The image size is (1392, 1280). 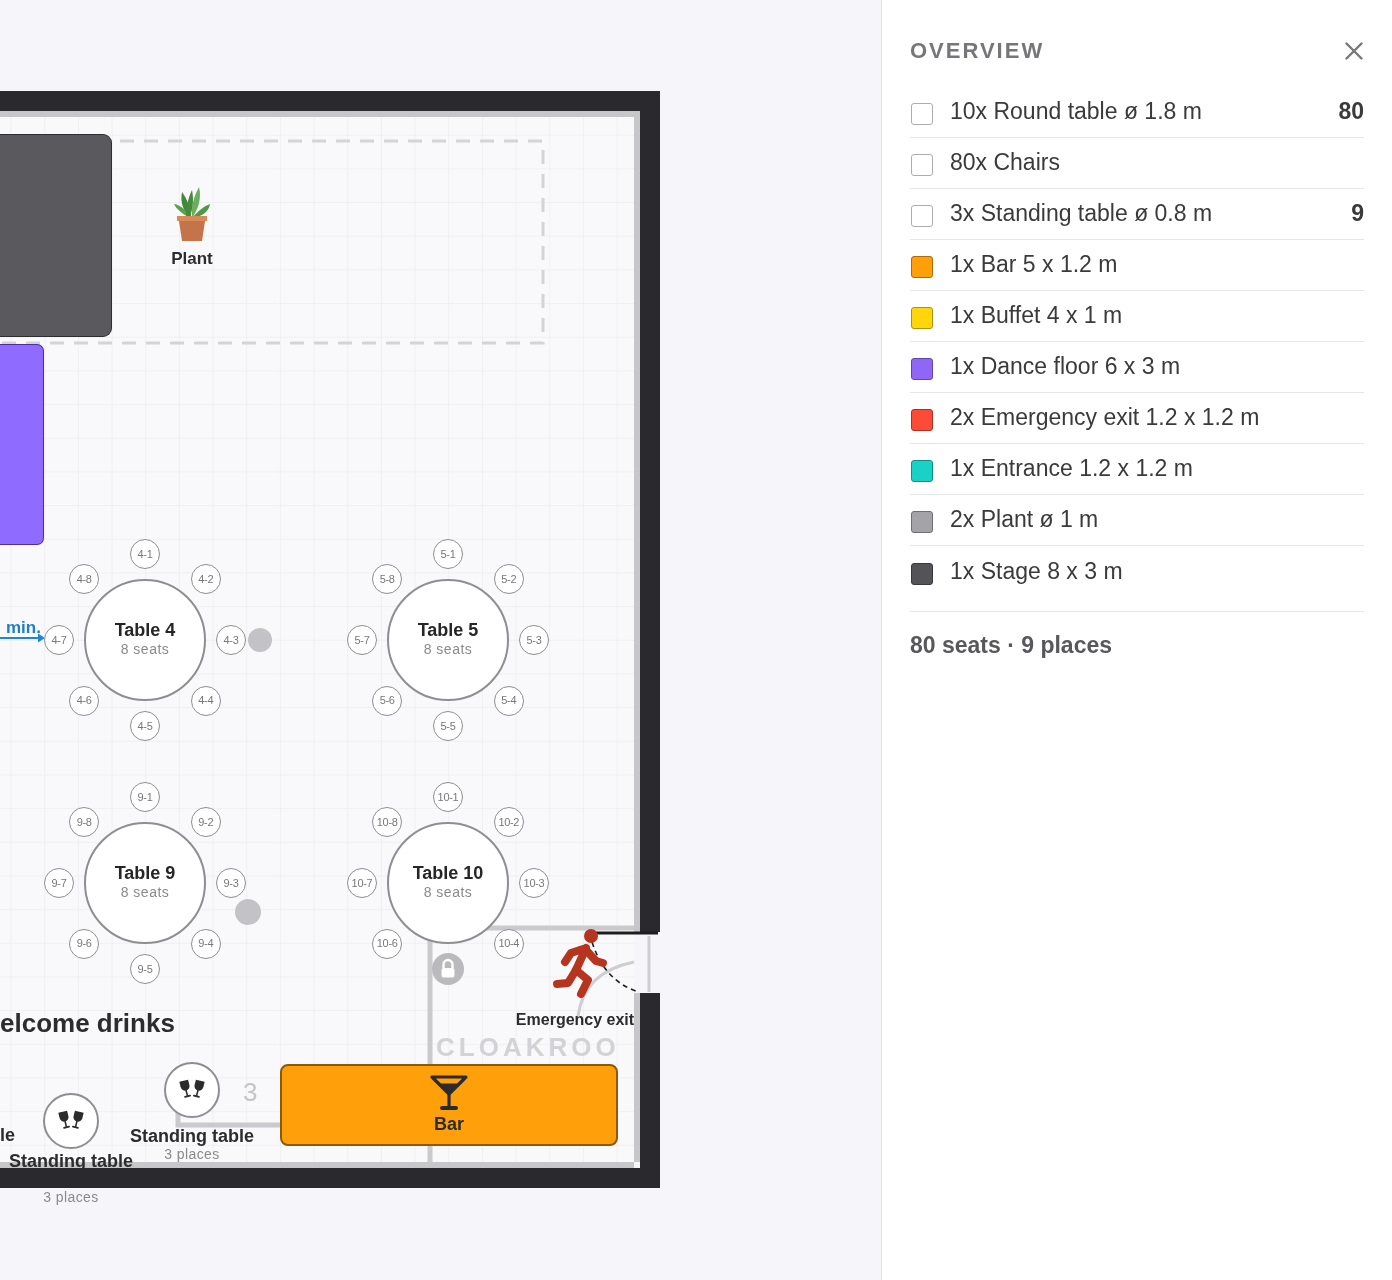 What do you see at coordinates (448, 969) in the screenshot?
I see `lock-icon` at bounding box center [448, 969].